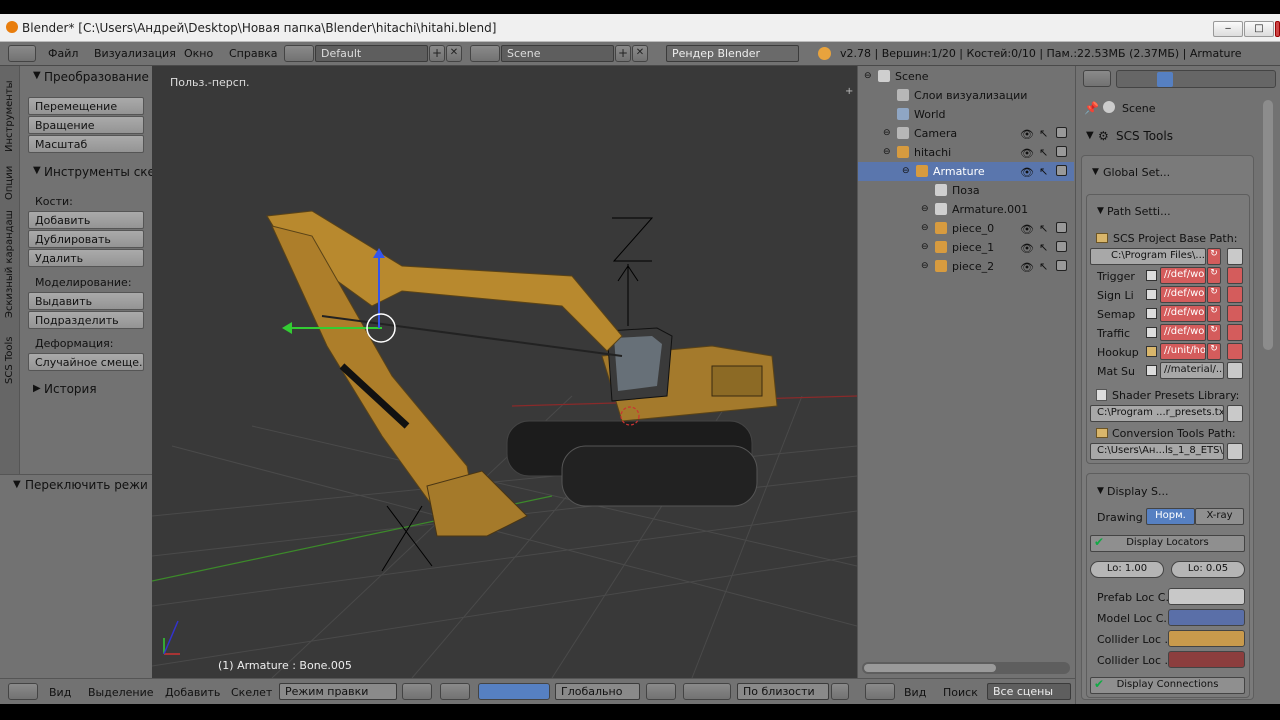 This screenshot has height=720, width=1280. I want to click on context-tabs, so click(1196, 79).